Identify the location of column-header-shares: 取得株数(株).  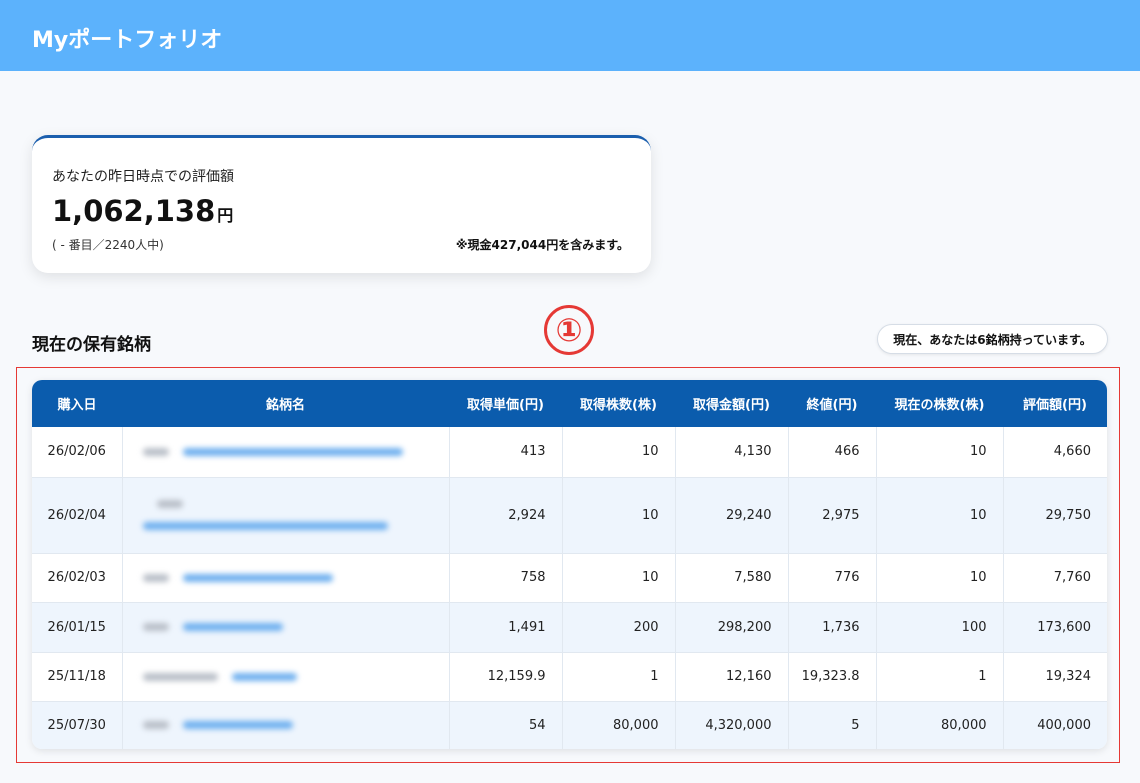
(618, 403).